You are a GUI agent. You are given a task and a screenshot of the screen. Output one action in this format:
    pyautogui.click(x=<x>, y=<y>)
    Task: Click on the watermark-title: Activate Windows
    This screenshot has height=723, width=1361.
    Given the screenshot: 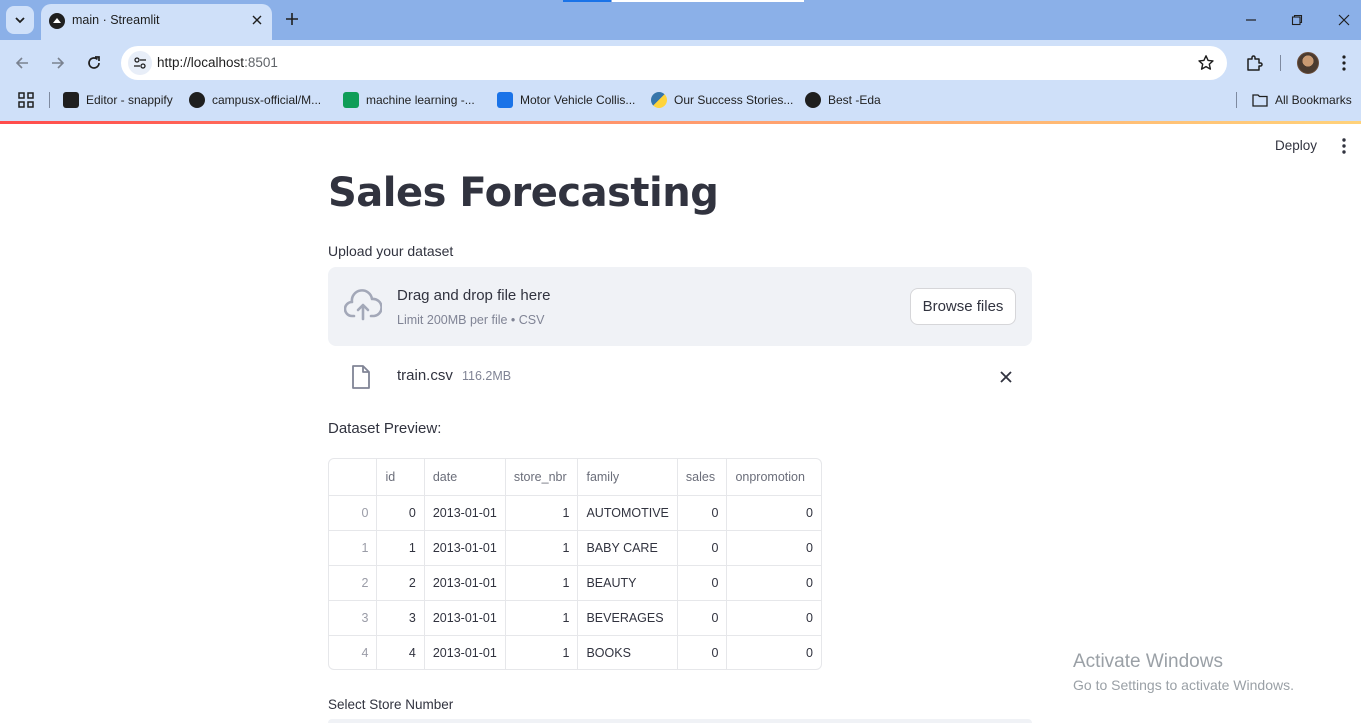 What is the action you would take?
    pyautogui.click(x=1148, y=661)
    